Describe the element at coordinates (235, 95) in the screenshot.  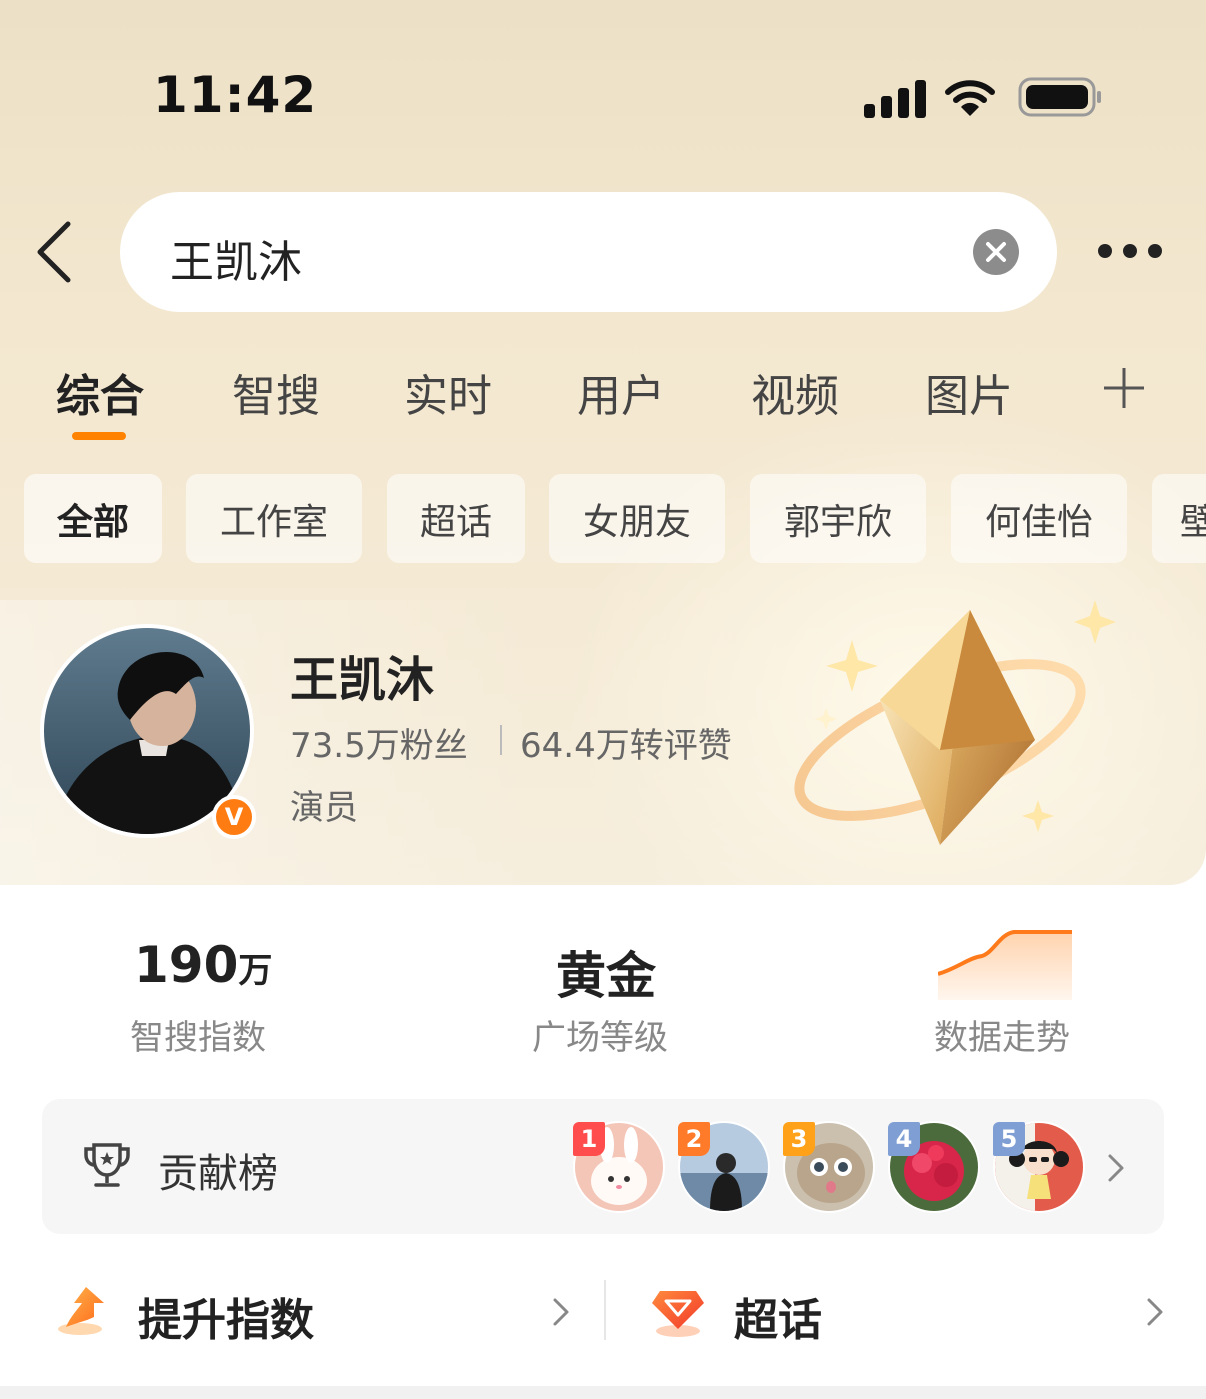
I see `status-time: 11:42` at that location.